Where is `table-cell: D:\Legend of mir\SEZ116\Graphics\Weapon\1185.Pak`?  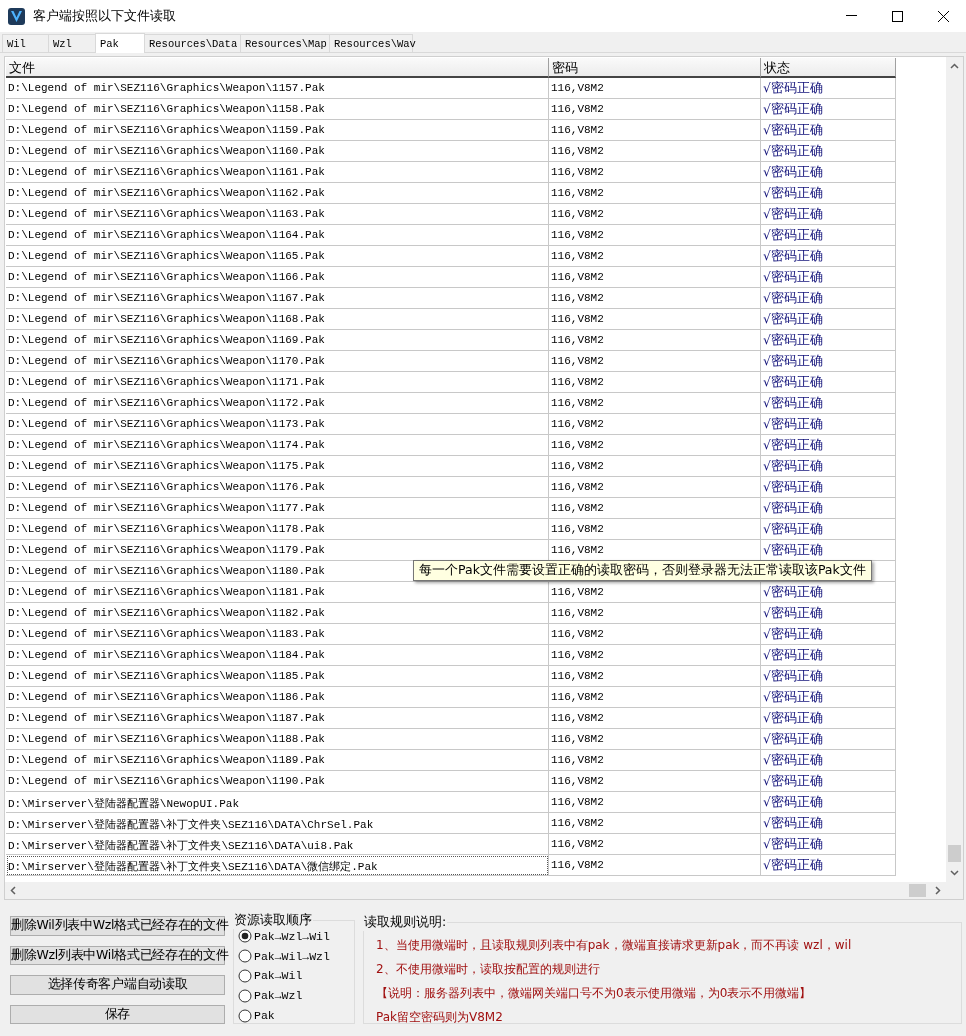
table-cell: D:\Legend of mir\SEZ116\Graphics\Weapon\1185.Pak is located at coordinates (277, 676).